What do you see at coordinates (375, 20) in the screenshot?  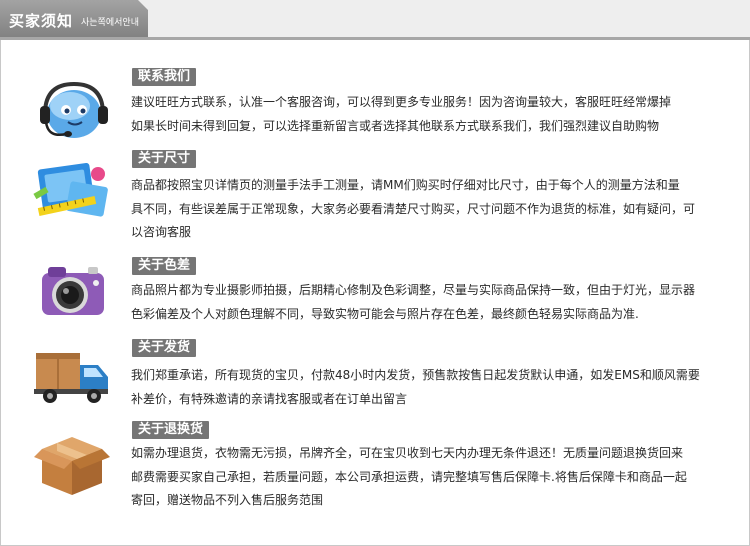 I see `header-bar: 买家须知 사는쪽에서안내` at bounding box center [375, 20].